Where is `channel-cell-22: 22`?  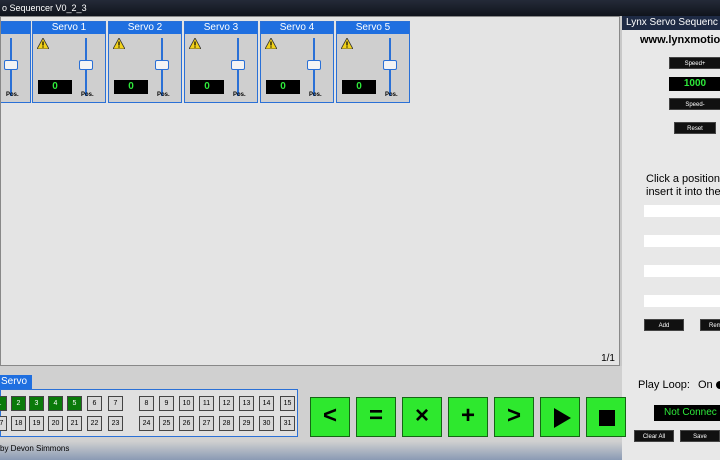 channel-cell-22: 22 is located at coordinates (94, 423).